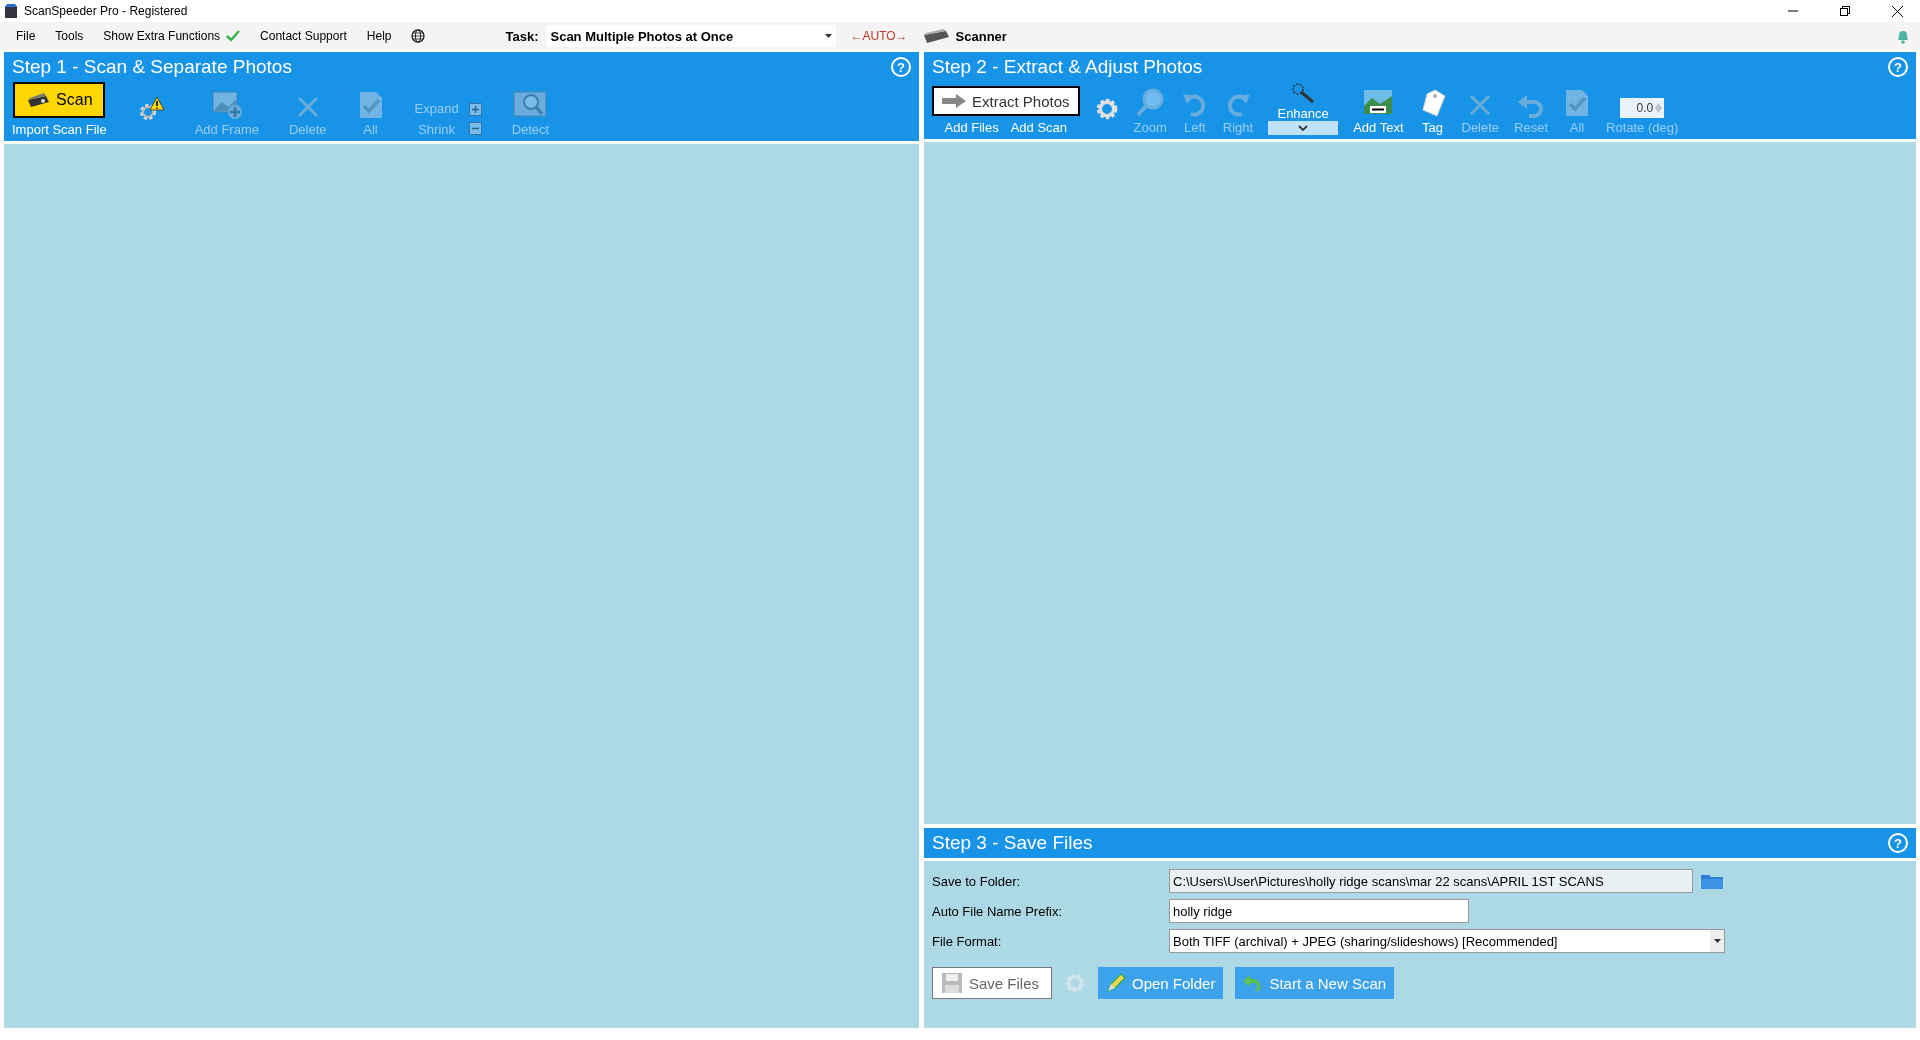  Describe the element at coordinates (1642, 127) in the screenshot. I see `rotate-label: Rotate (deg)` at that location.